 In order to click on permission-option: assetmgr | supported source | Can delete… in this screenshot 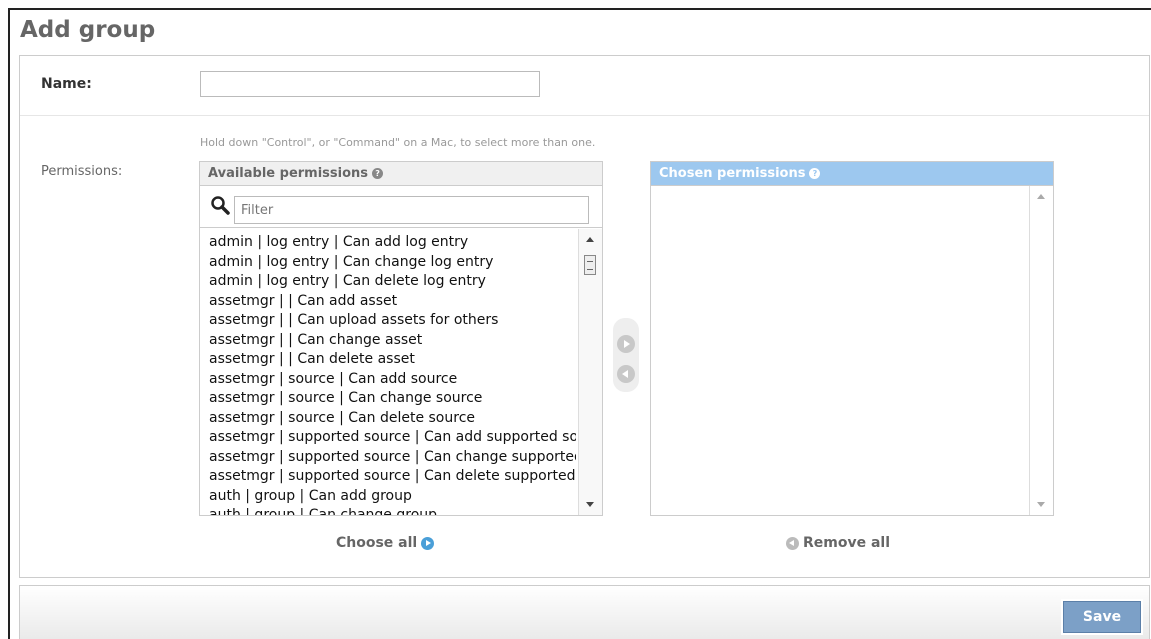, I will do `click(392, 477)`.